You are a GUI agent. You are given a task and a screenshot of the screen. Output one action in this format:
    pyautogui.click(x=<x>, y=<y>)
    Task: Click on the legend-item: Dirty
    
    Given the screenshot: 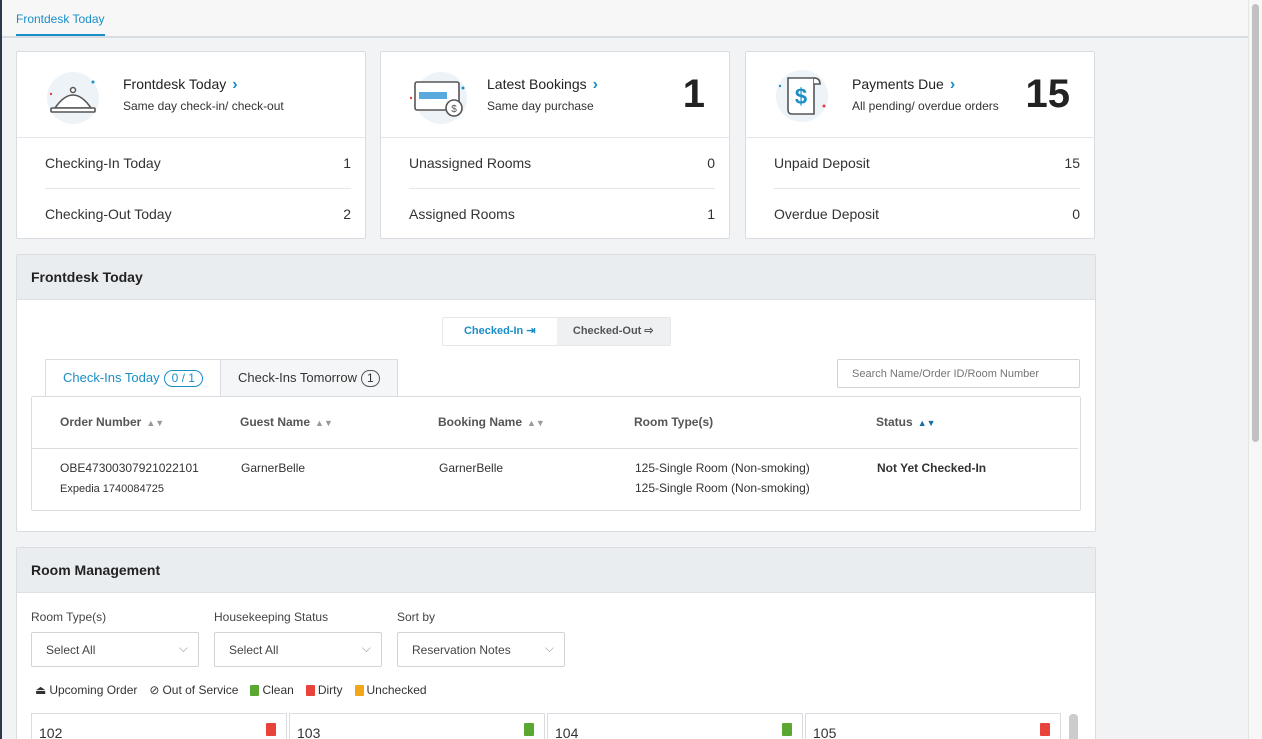 What is the action you would take?
    pyautogui.click(x=324, y=690)
    